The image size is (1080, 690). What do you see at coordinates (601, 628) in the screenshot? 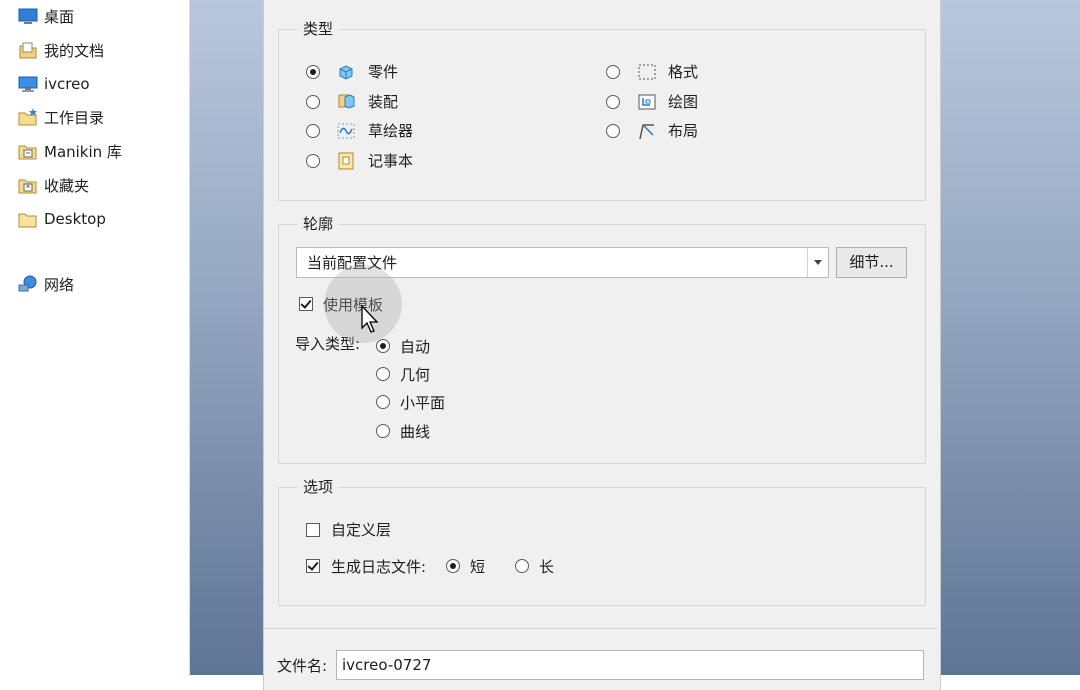
I see `separator` at bounding box center [601, 628].